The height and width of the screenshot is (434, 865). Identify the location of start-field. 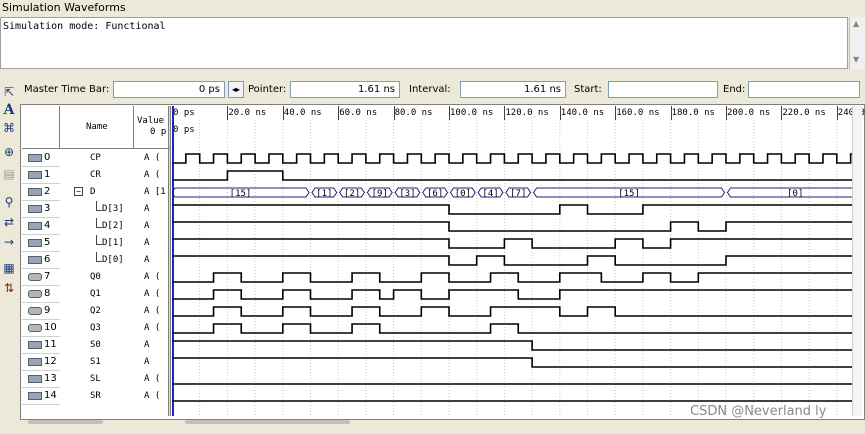
(663, 89).